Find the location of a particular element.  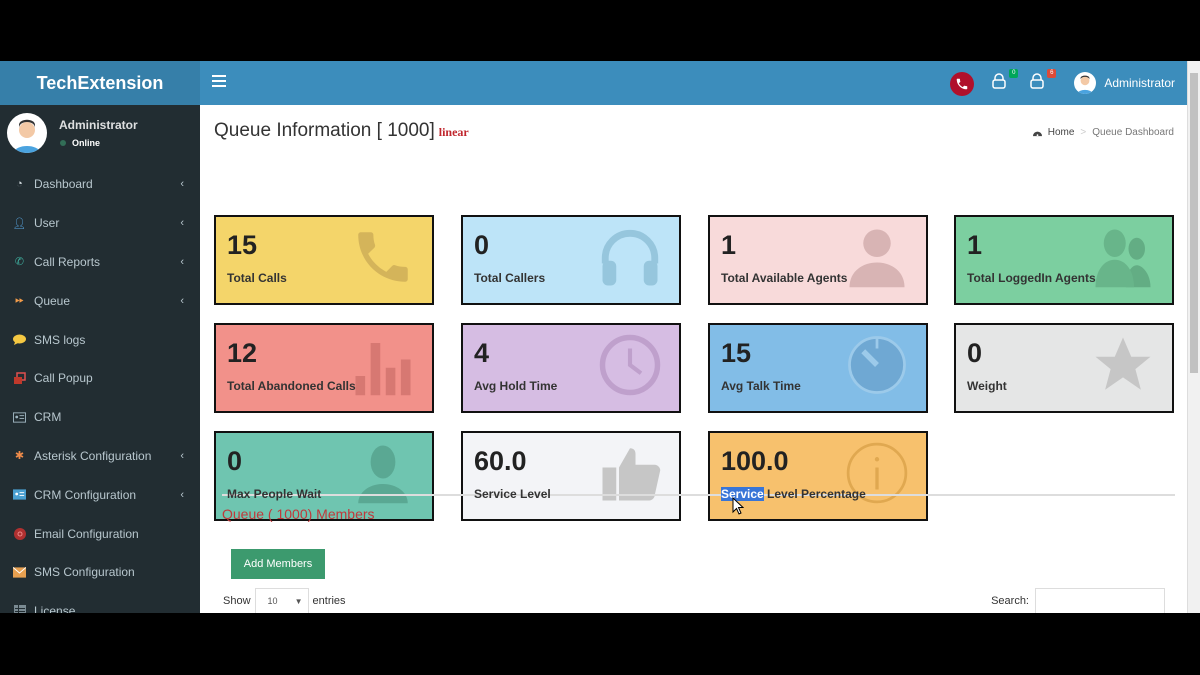

stat-label: Service Level is located at coordinates (512, 494).